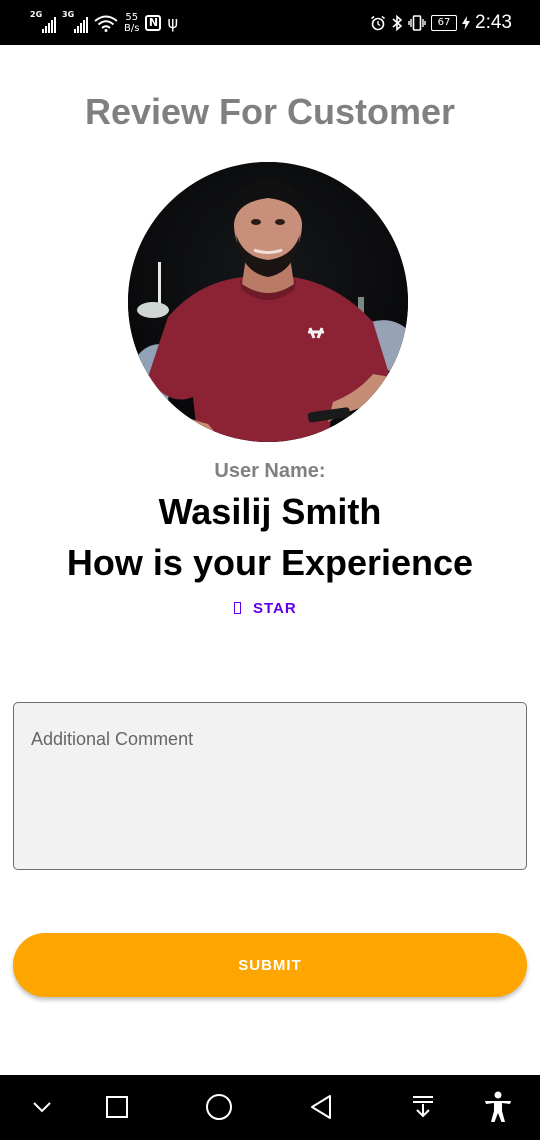  Describe the element at coordinates (132, 28) in the screenshot. I see `network-speed-unit: B/s` at that location.